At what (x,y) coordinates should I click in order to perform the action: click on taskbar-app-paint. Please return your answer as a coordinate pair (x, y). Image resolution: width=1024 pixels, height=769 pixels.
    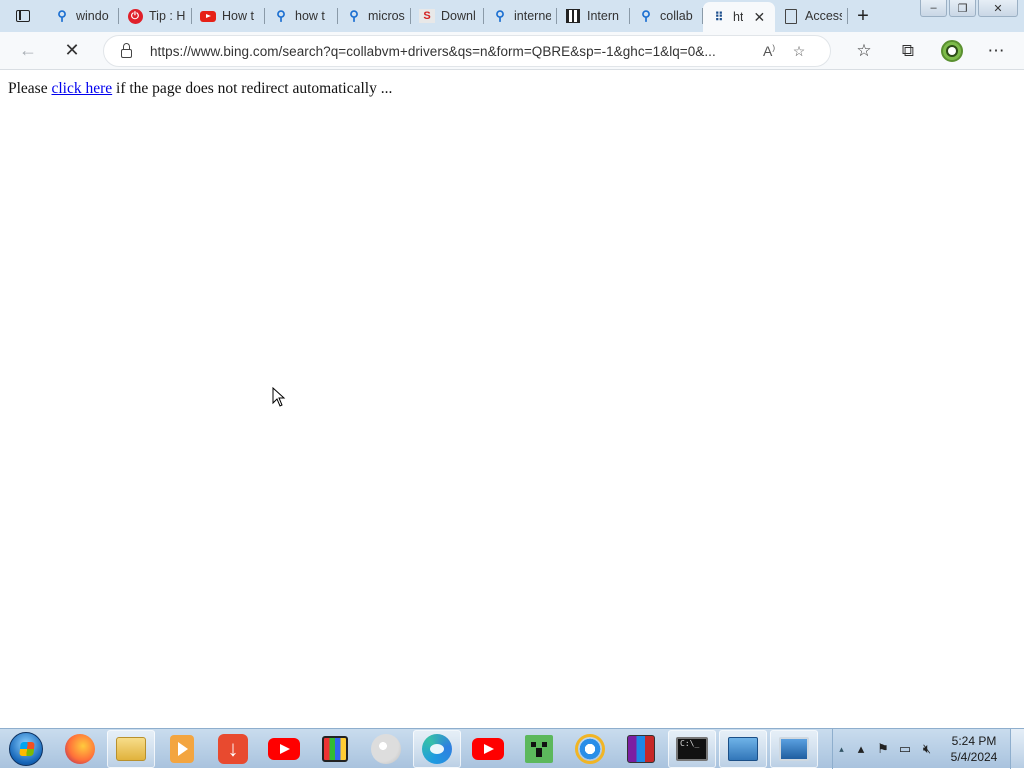
    Looking at the image, I should click on (386, 749).